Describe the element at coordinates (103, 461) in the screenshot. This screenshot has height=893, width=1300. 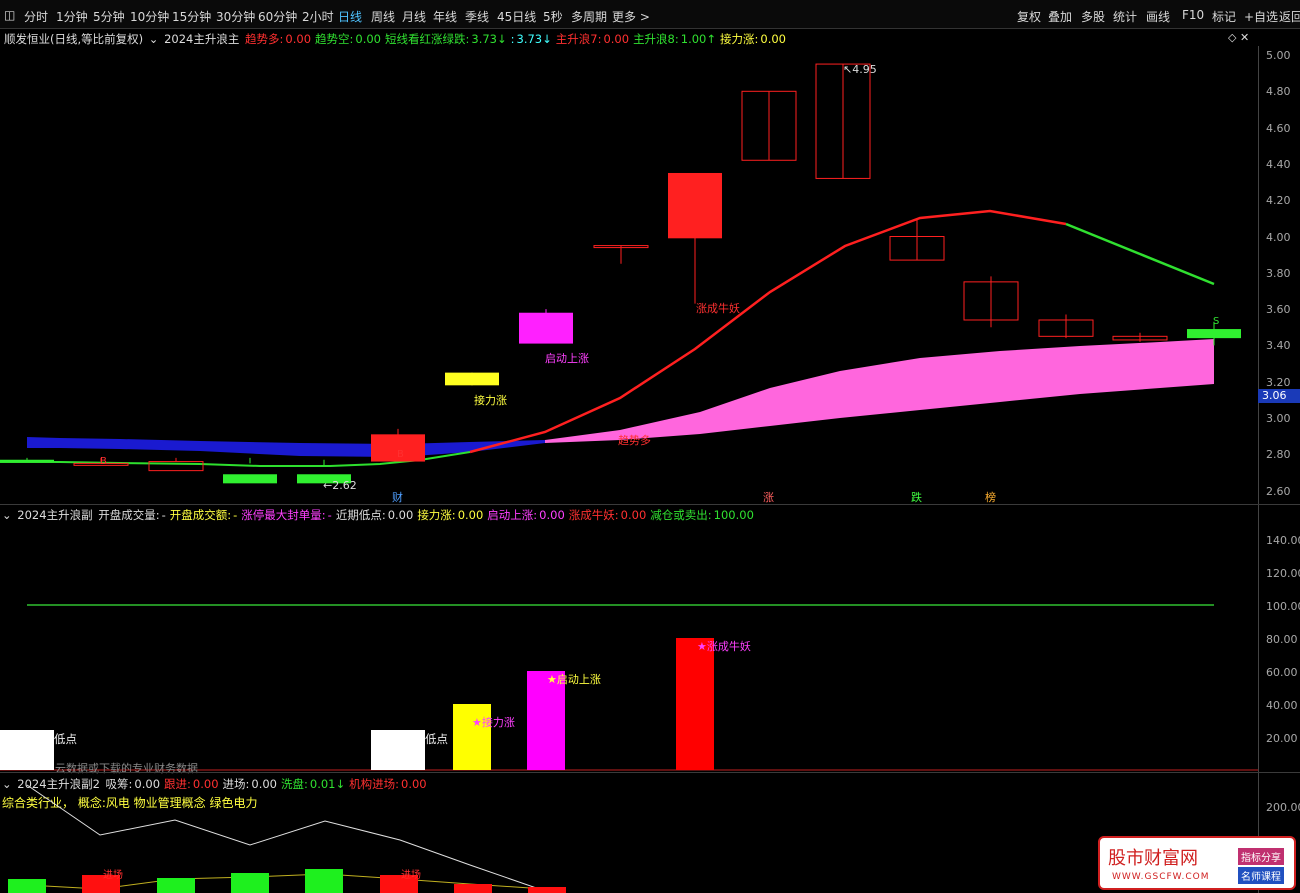
I see `b-marker: B` at that location.